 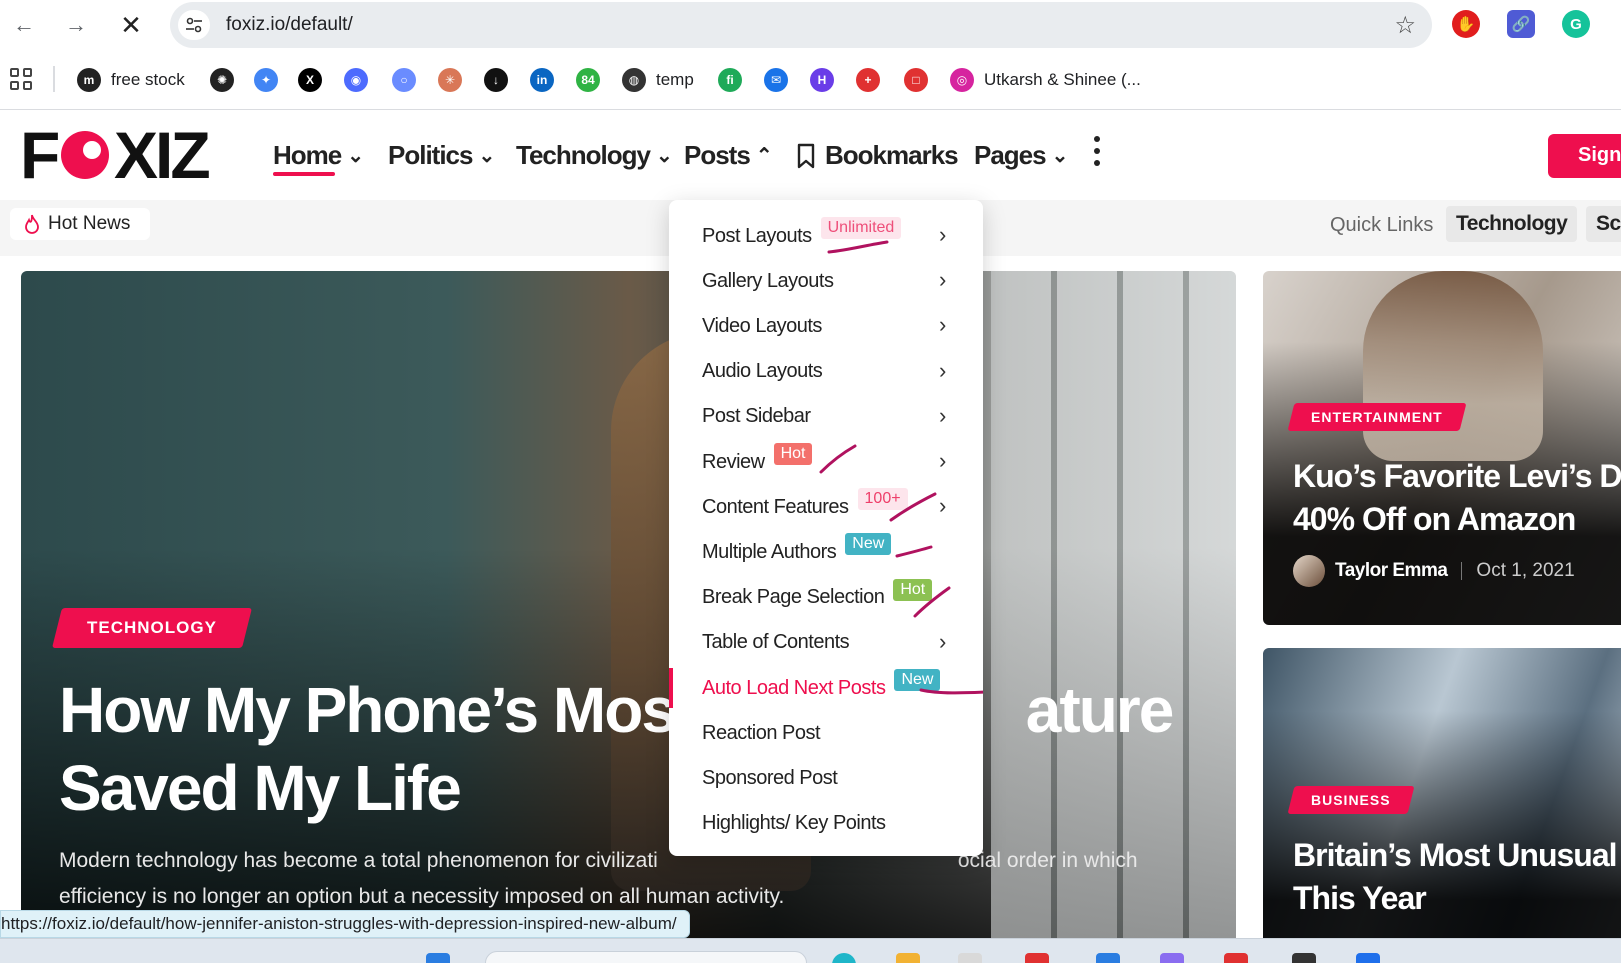 I want to click on bookmark-ring: ○, so click(x=409, y=80).